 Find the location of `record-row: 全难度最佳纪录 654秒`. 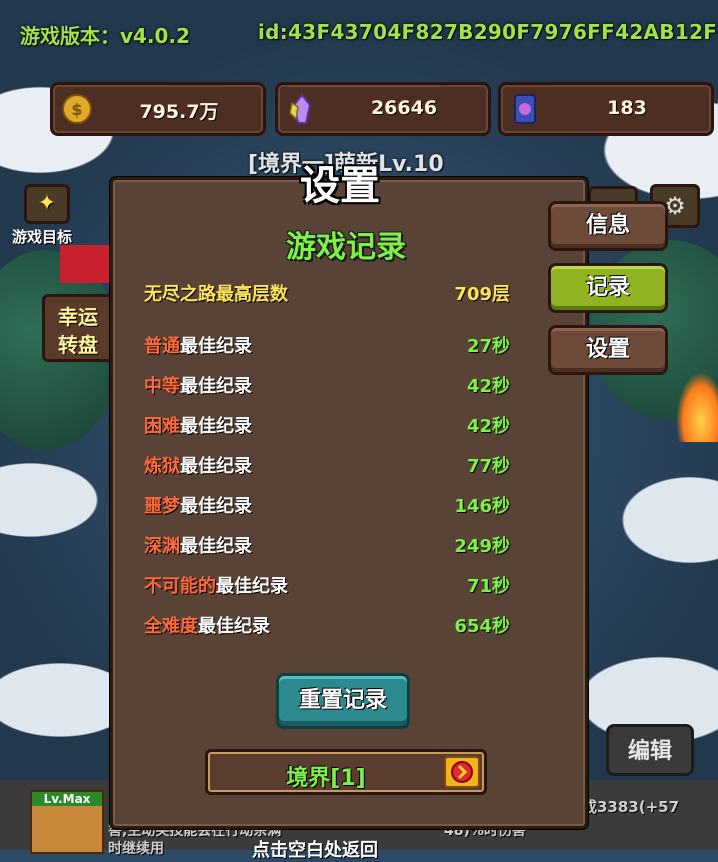

record-row: 全难度最佳纪录 654秒 is located at coordinates (327, 624).